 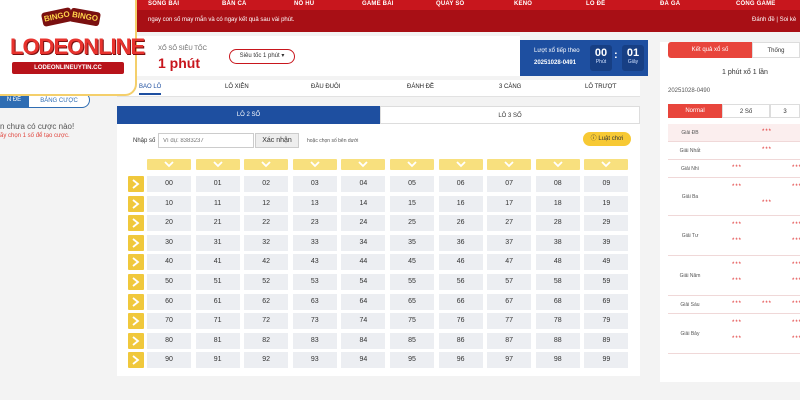 What do you see at coordinates (363, 282) in the screenshot?
I see `number-cell: 54` at bounding box center [363, 282].